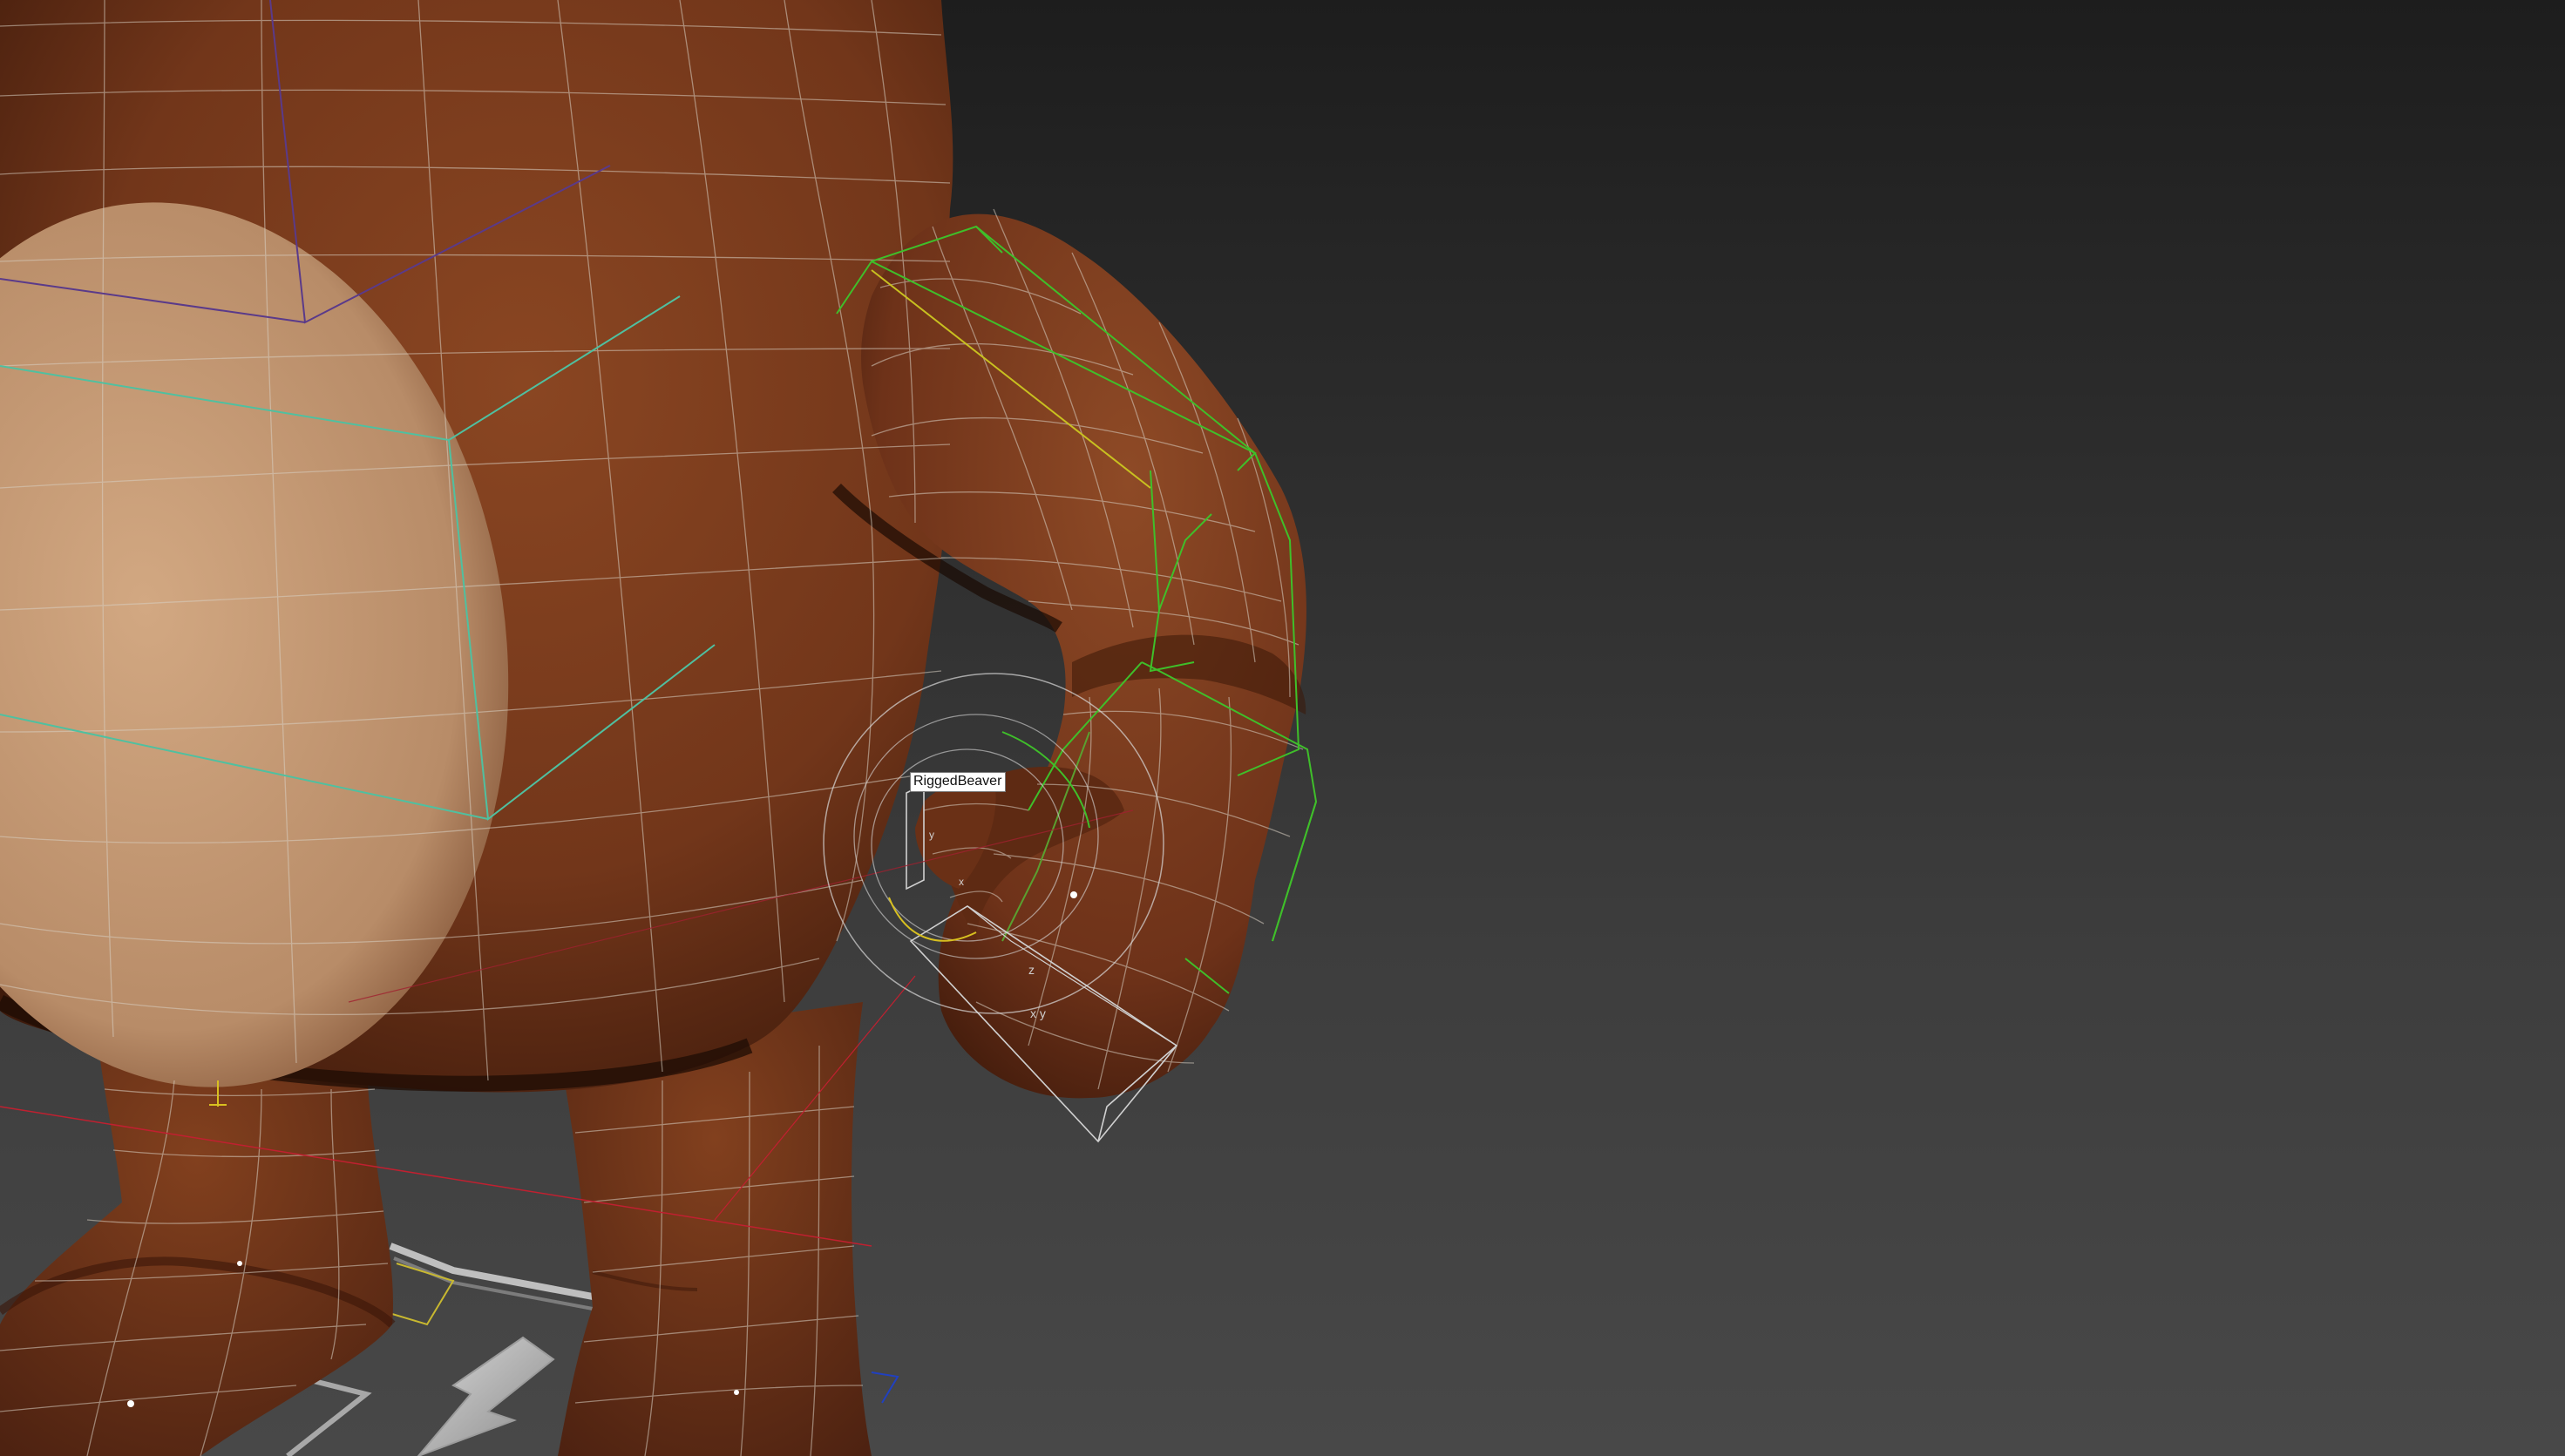 This screenshot has width=2565, height=1456. Describe the element at coordinates (1038, 1013) in the screenshot. I see `svg-text: x y` at that location.